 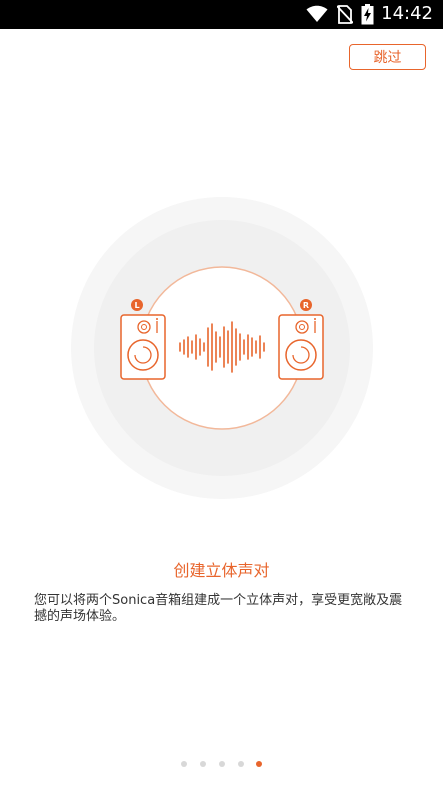 What do you see at coordinates (221, 14) in the screenshot?
I see `status-bar: 14:42` at bounding box center [221, 14].